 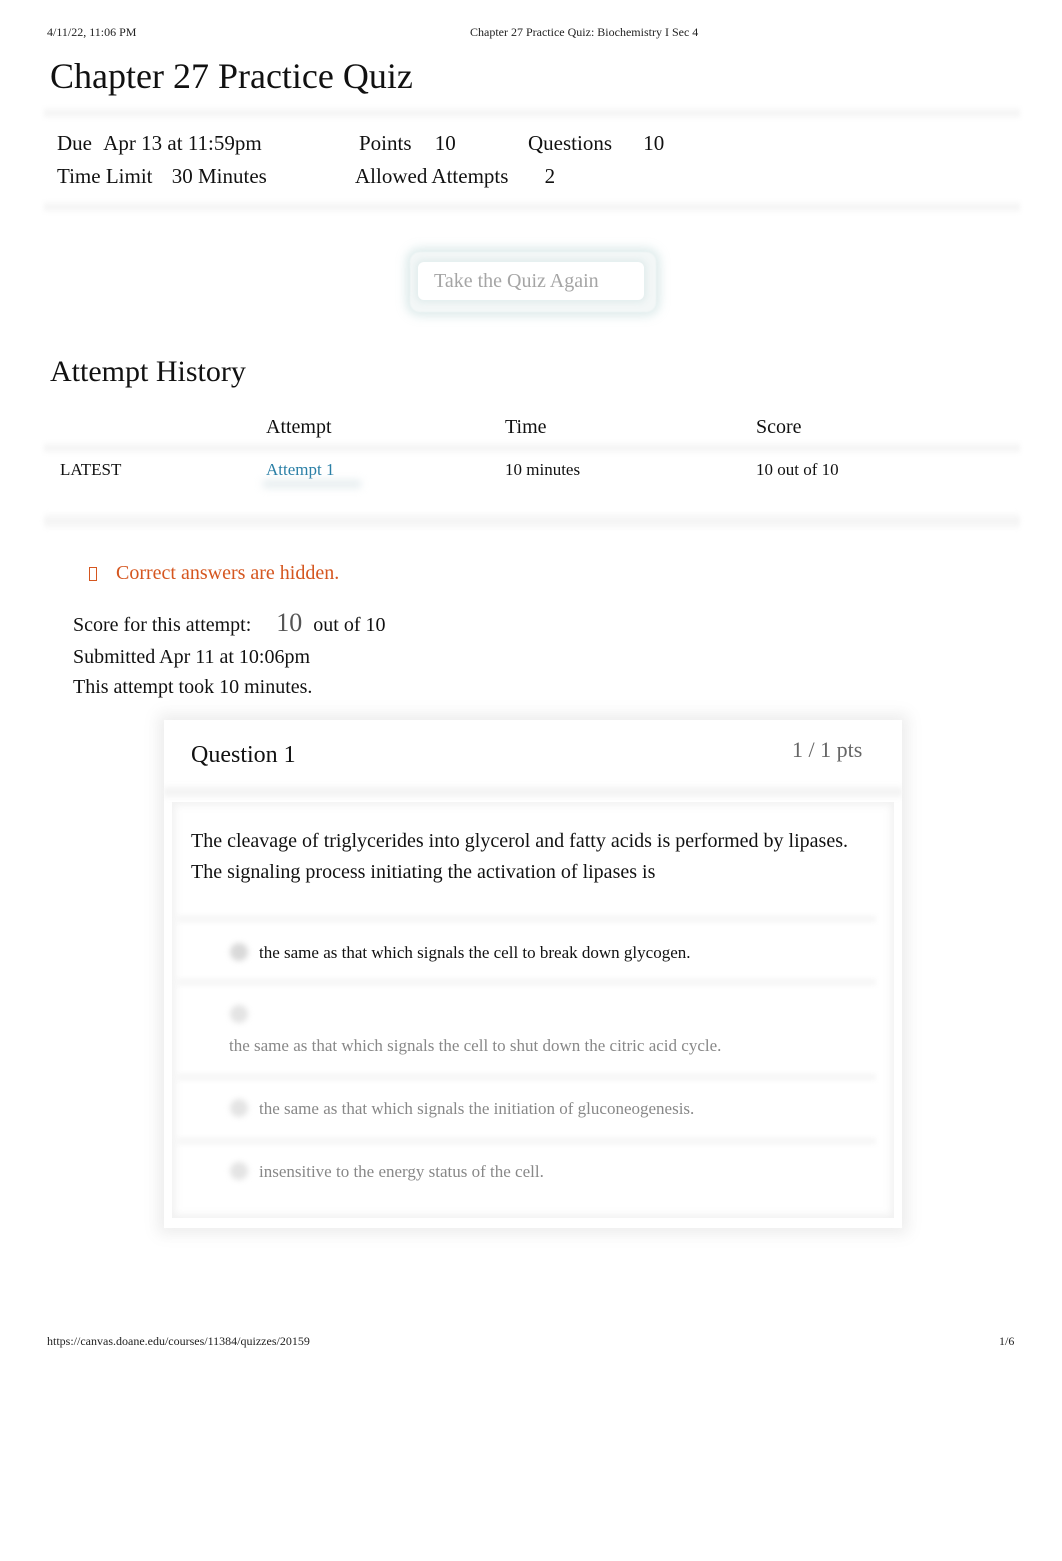 What do you see at coordinates (445, 143) in the screenshot?
I see `points-value: 10` at bounding box center [445, 143].